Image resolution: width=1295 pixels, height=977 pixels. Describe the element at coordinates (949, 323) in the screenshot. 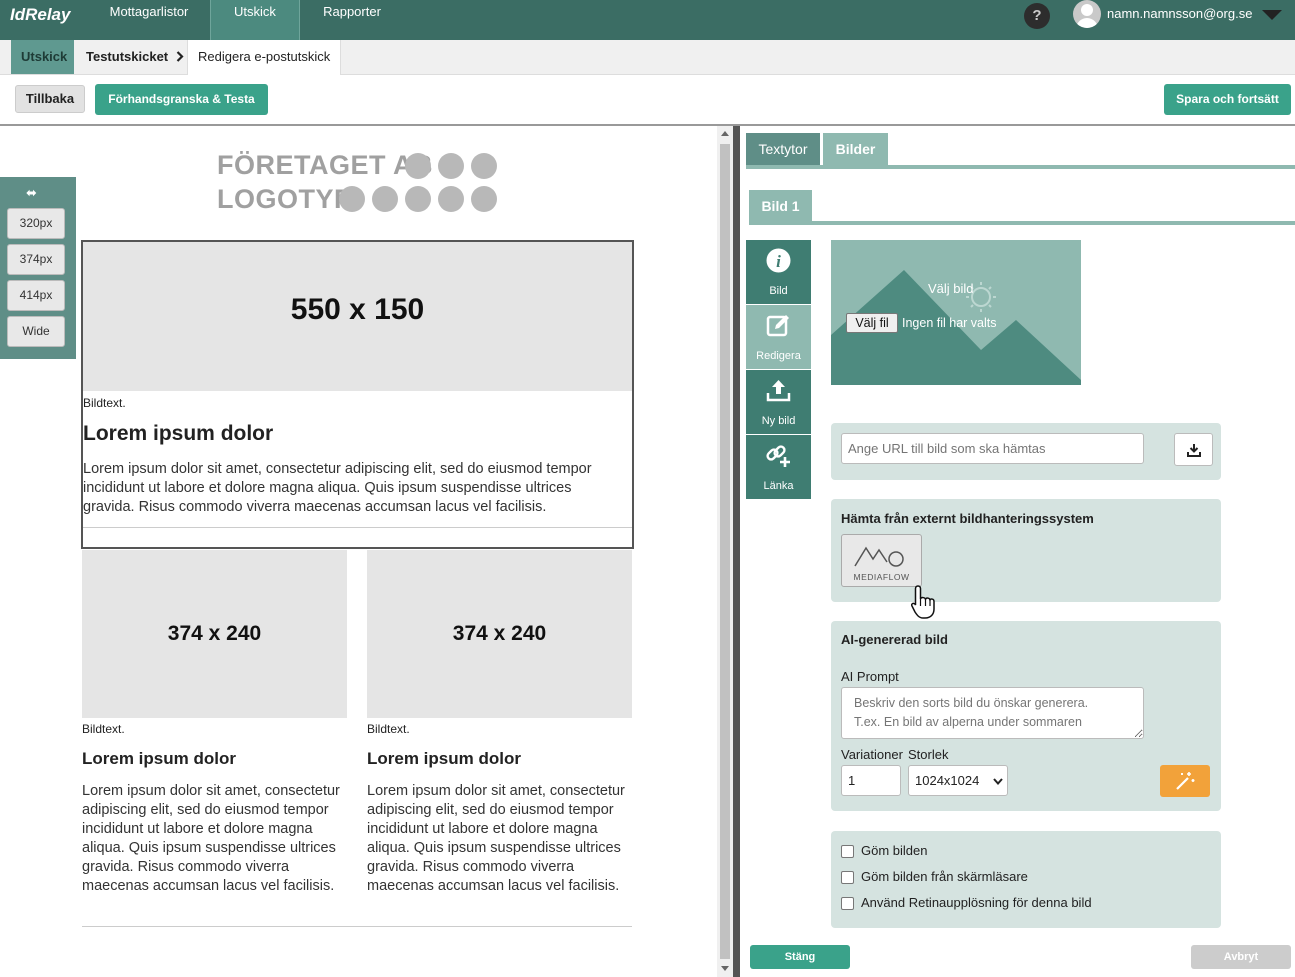

I see `no-file-label: Ingen fil har valts` at that location.